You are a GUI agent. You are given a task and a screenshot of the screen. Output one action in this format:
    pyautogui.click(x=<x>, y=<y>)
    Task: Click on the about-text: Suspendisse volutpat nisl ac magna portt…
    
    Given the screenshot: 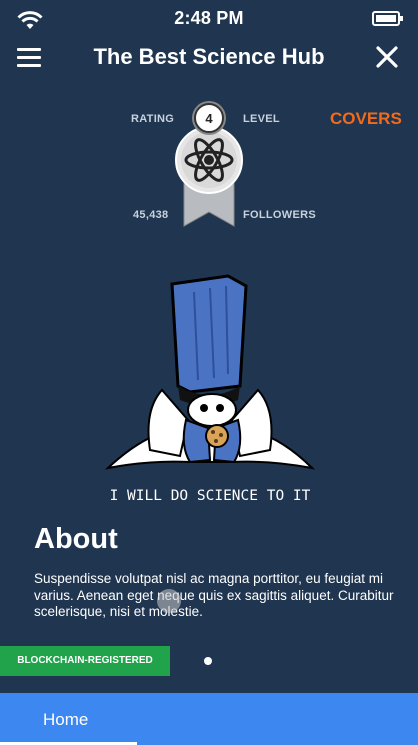 What is the action you would take?
    pyautogui.click(x=214, y=595)
    